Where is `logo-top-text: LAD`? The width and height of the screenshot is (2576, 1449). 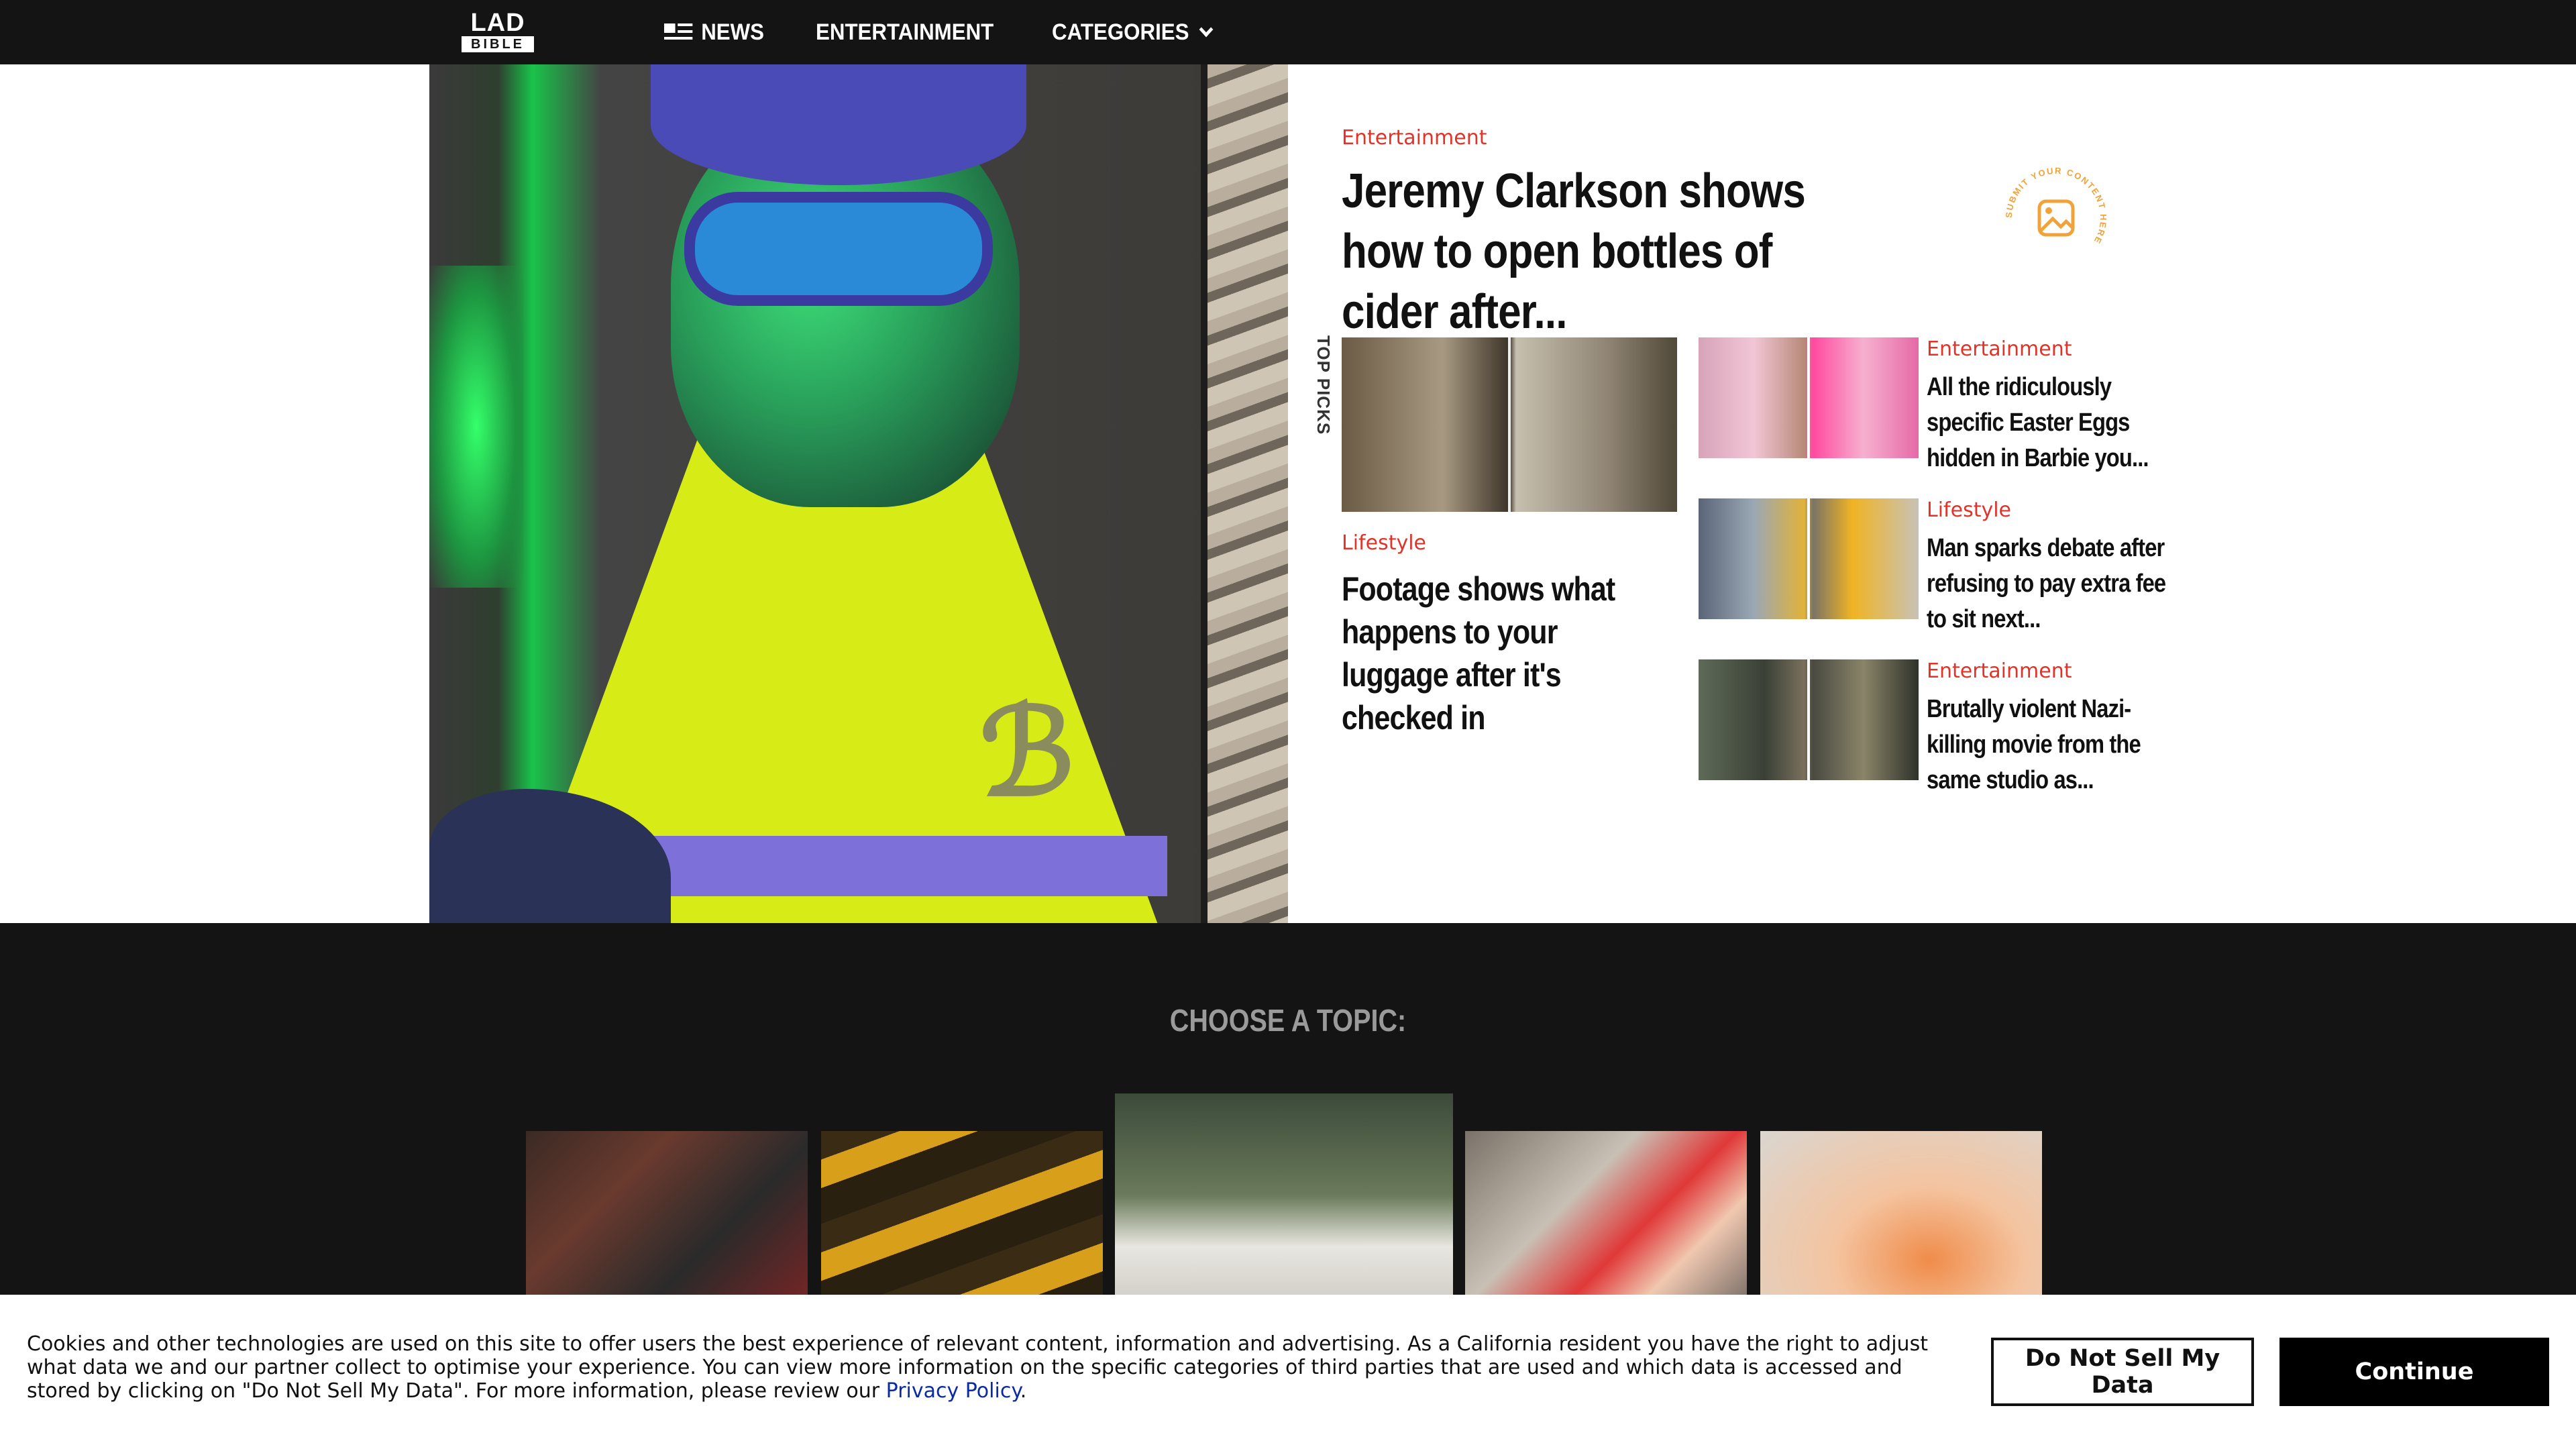
logo-top-text: LAD is located at coordinates (497, 23).